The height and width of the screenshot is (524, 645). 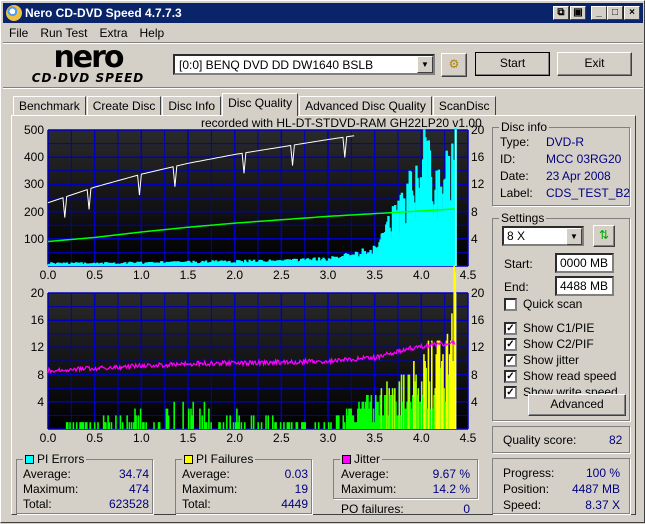 I want to click on y2-tick-label: 16, so click(x=478, y=320).